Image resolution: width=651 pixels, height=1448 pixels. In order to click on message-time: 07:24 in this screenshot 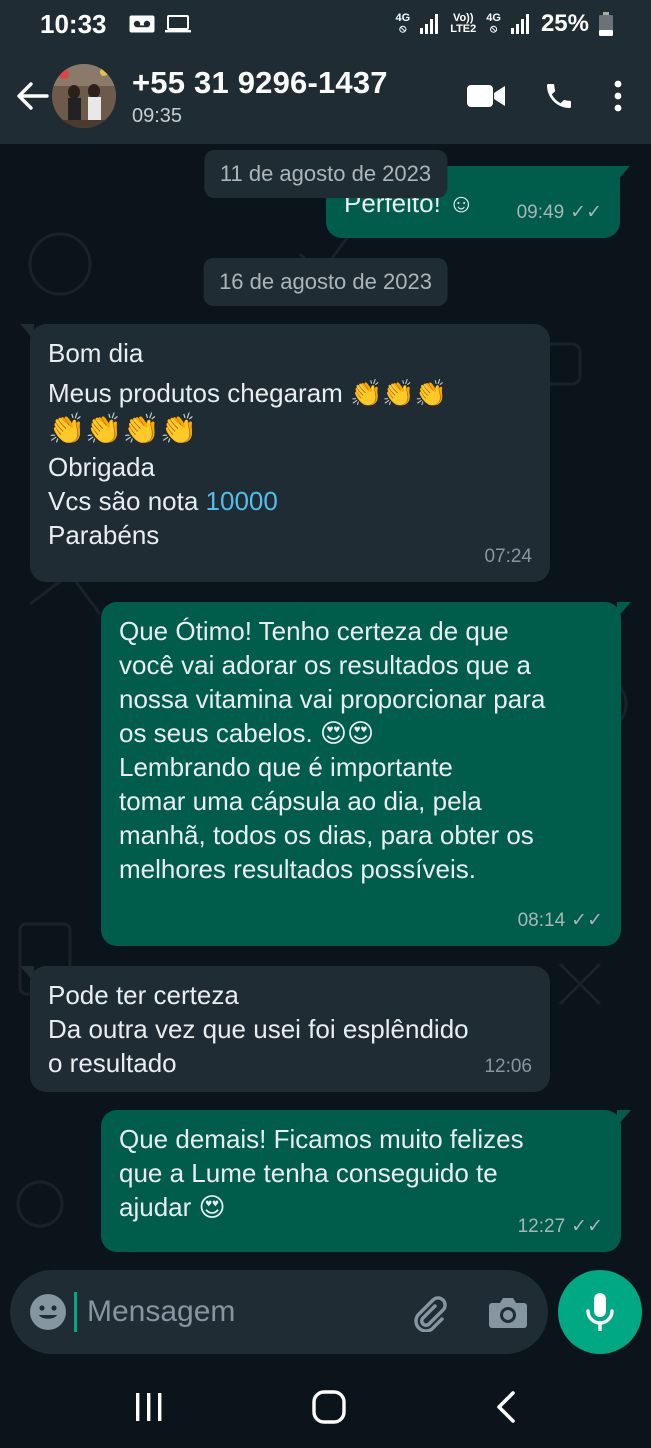, I will do `click(508, 556)`.